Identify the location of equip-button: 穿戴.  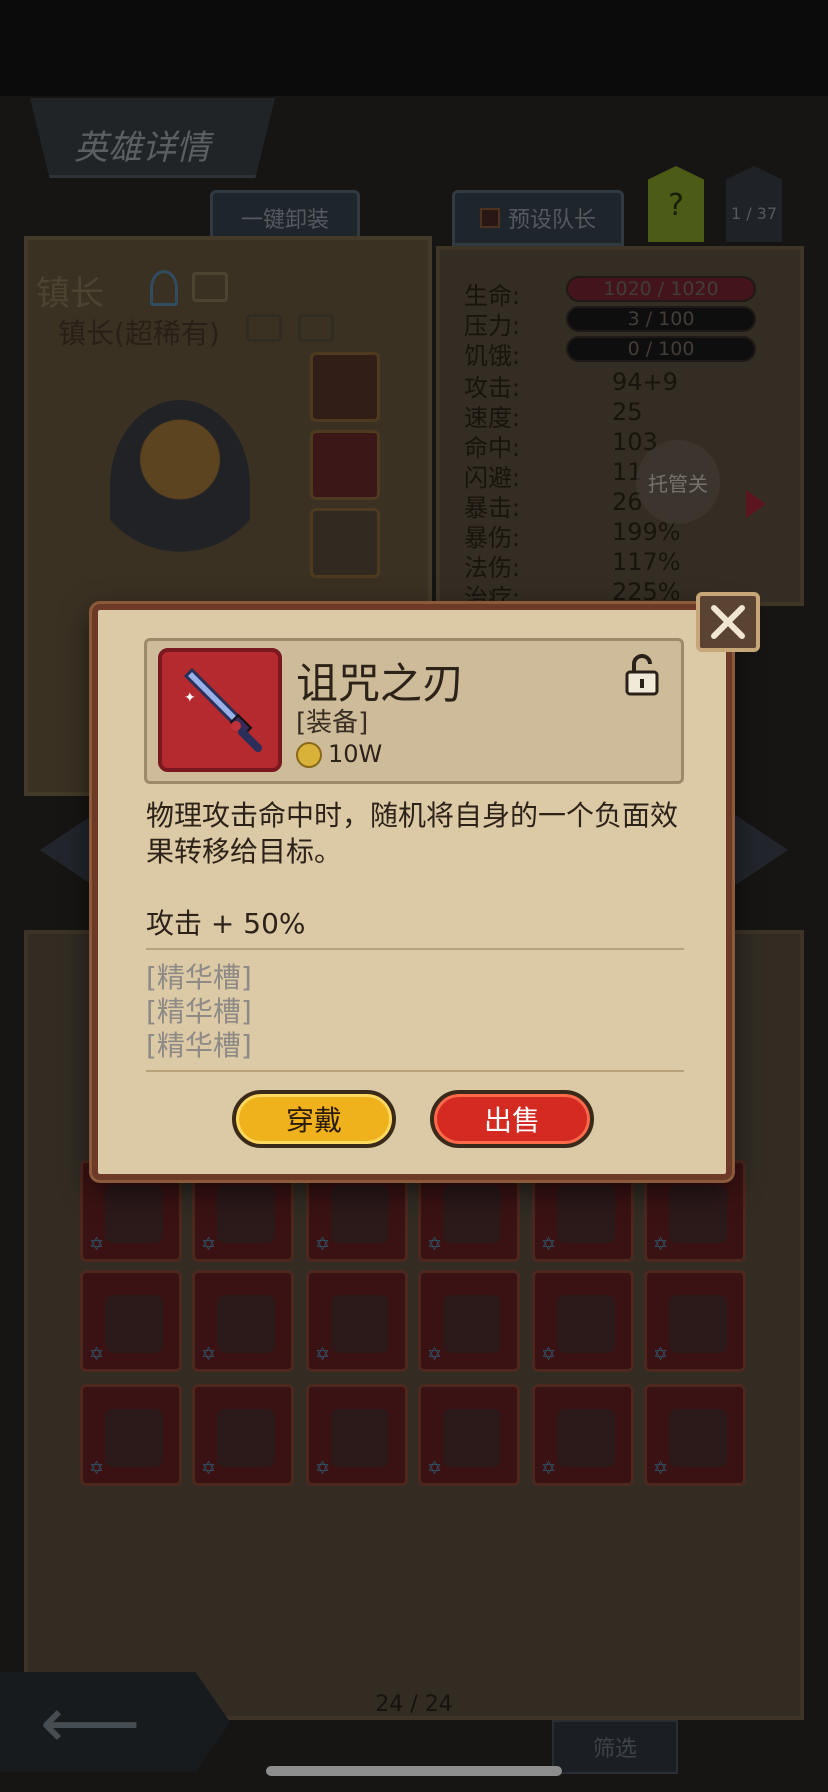
(314, 1119).